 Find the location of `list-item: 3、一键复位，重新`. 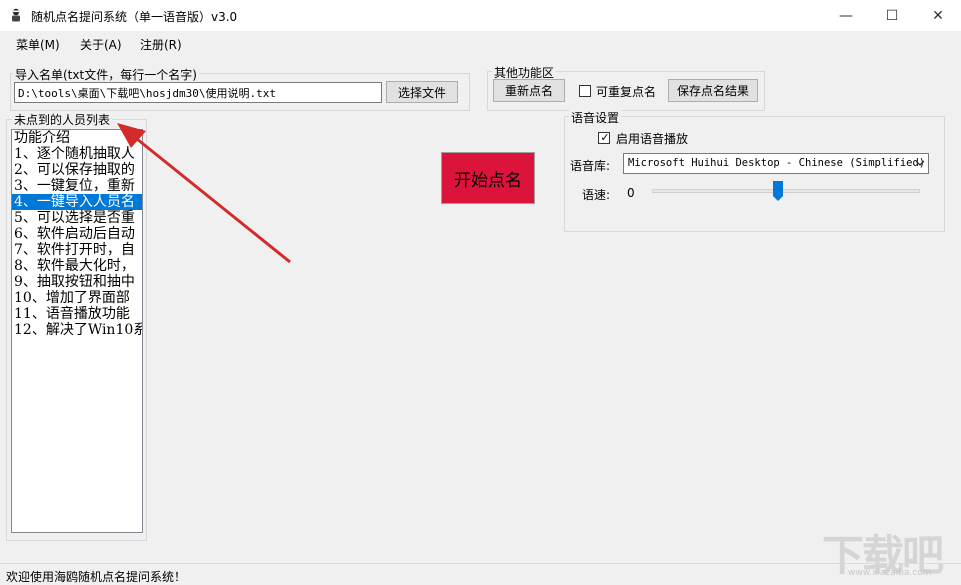

list-item: 3、一键复位，重新 is located at coordinates (77, 186).